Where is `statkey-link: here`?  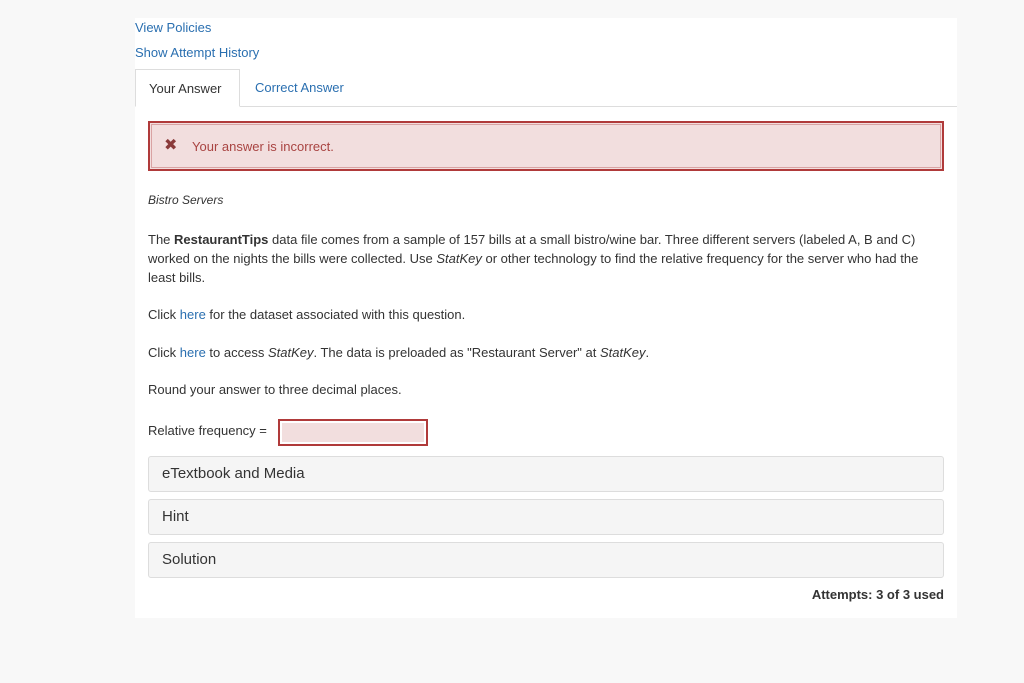 statkey-link: here is located at coordinates (193, 352).